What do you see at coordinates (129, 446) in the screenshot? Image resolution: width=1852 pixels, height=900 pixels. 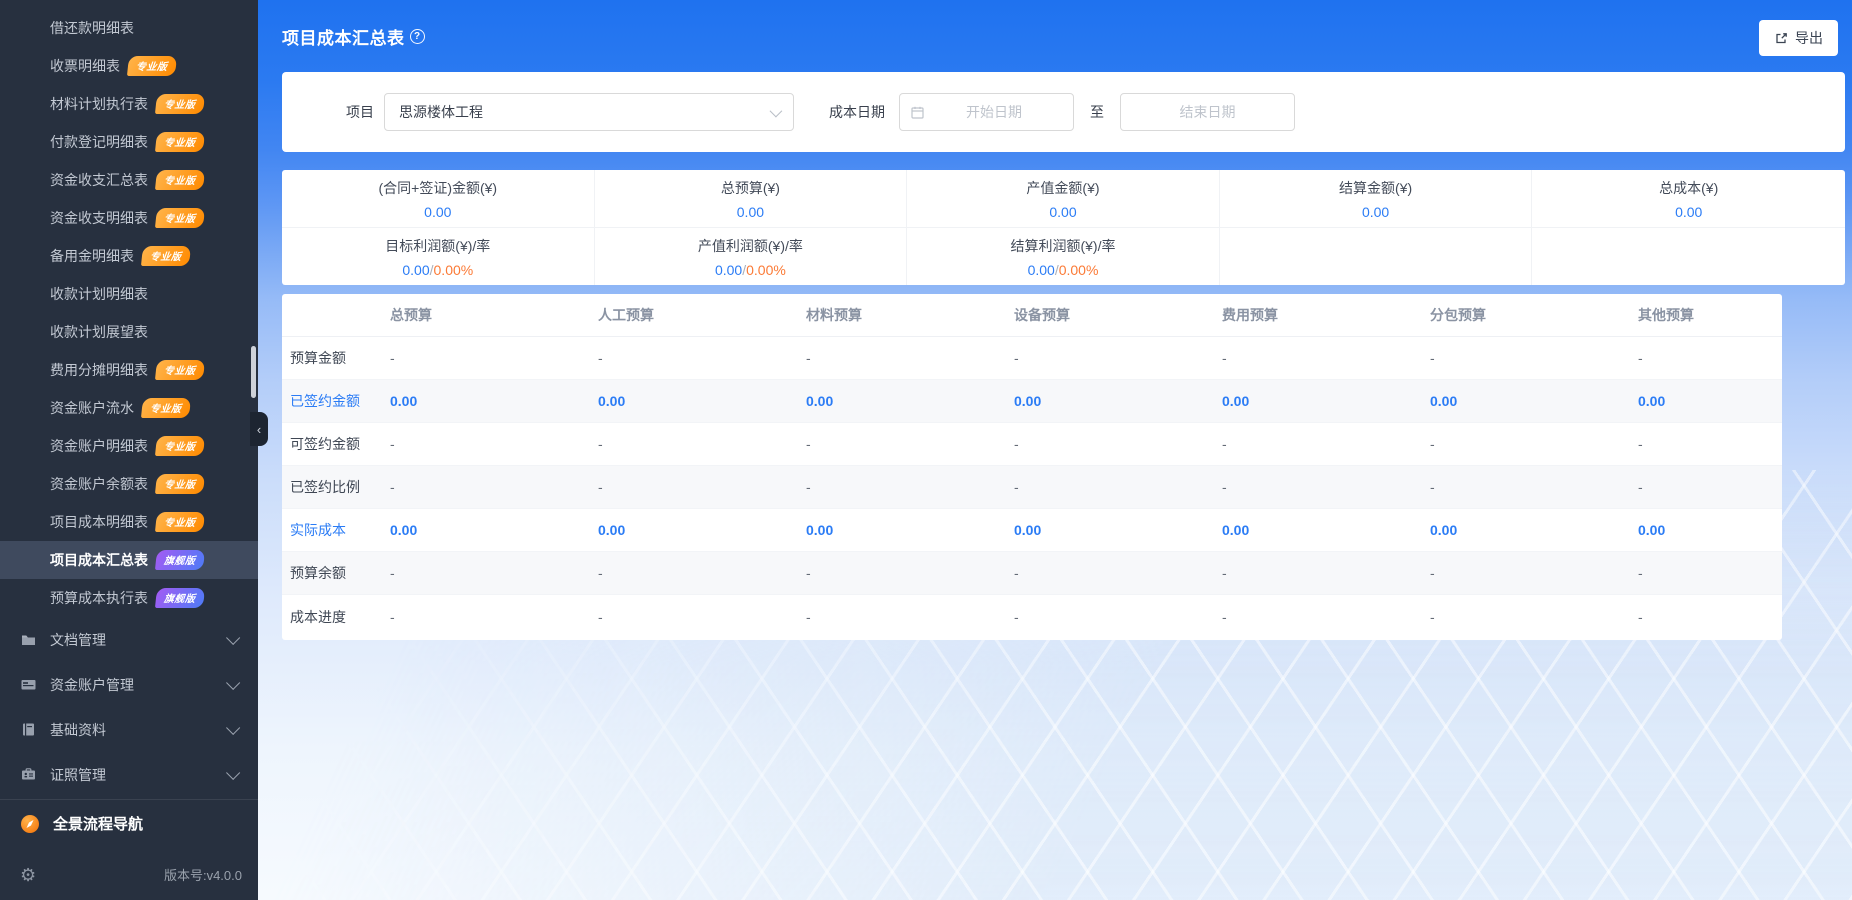 I see `sidebar-item: 资金账户明细表 专业版` at bounding box center [129, 446].